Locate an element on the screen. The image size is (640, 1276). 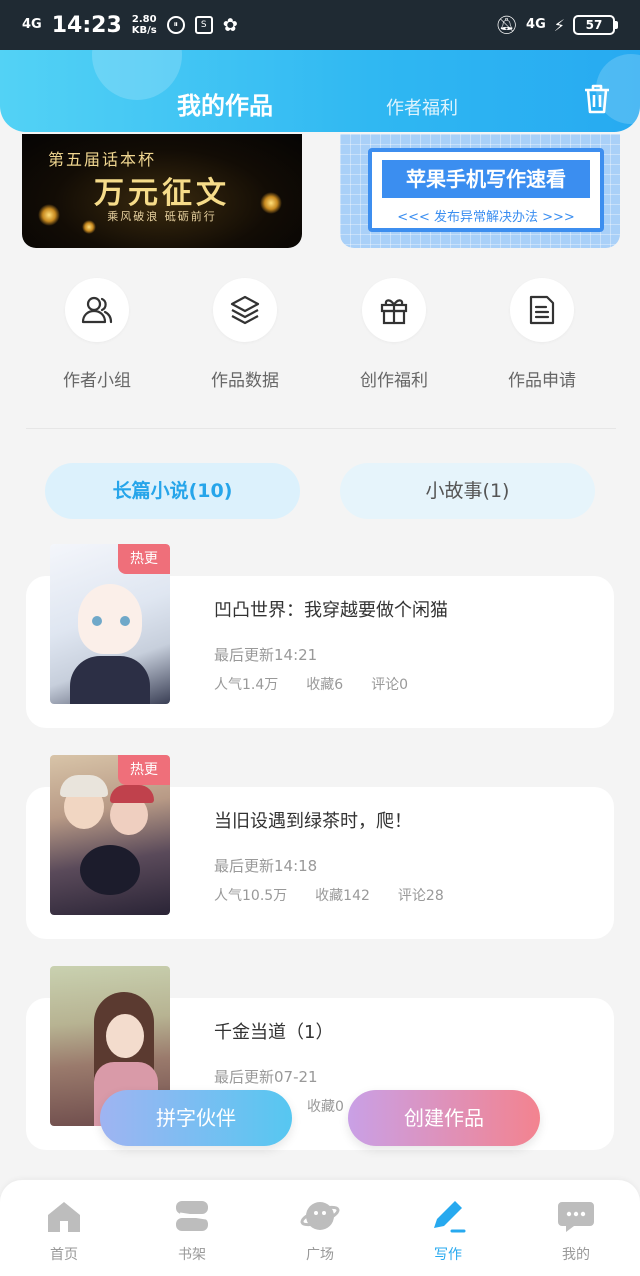
work-favorites: 收藏0 is located at coordinates (325, 1107).